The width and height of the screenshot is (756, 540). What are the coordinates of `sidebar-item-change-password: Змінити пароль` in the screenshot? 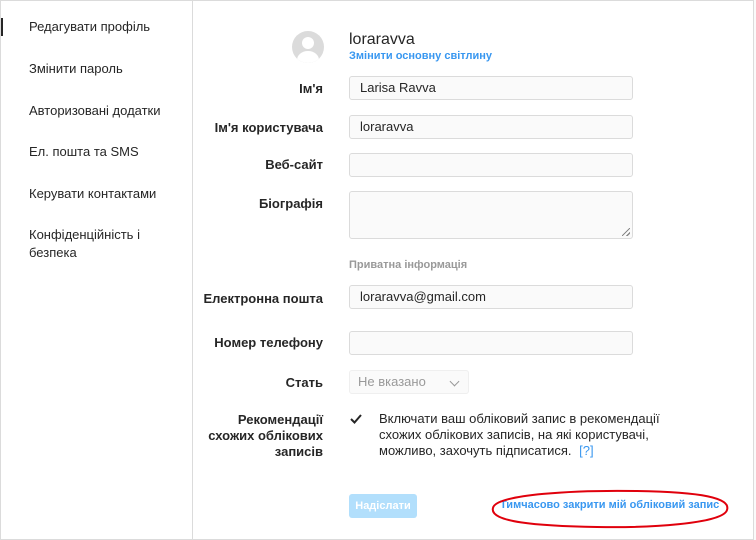 It's located at (96, 69).